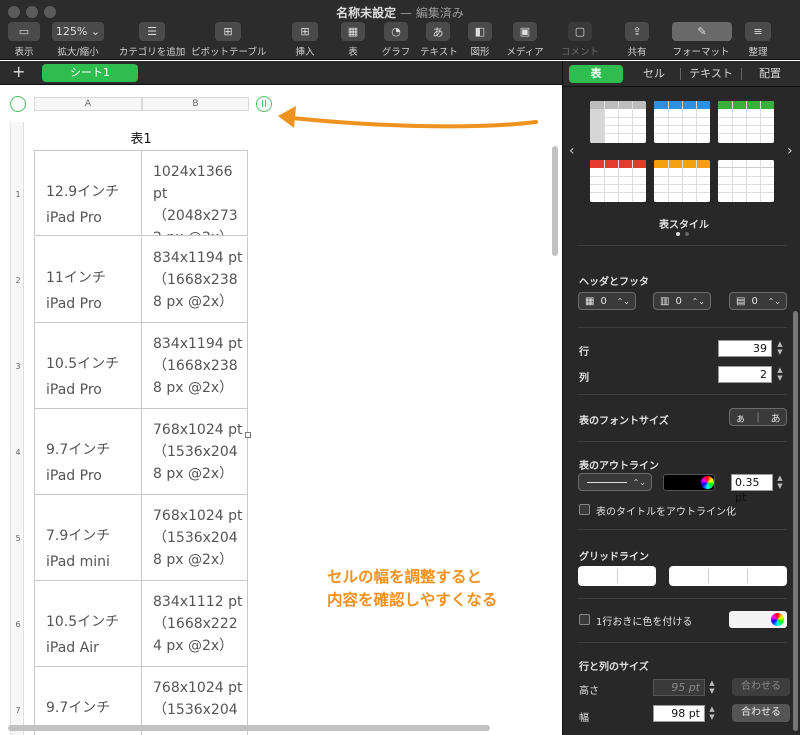  Describe the element at coordinates (752, 489) in the screenshot. I see `outline-width-field: 0.35 pt` at that location.